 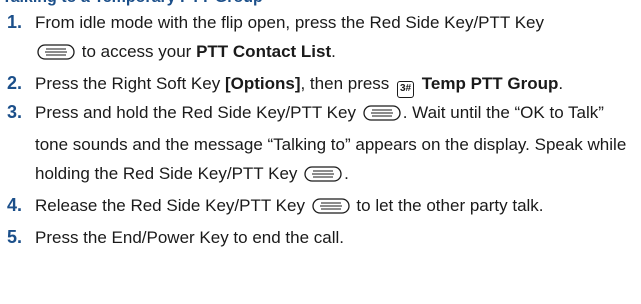 I want to click on step-text: Press the Right Soft Key, so click(x=128, y=83).